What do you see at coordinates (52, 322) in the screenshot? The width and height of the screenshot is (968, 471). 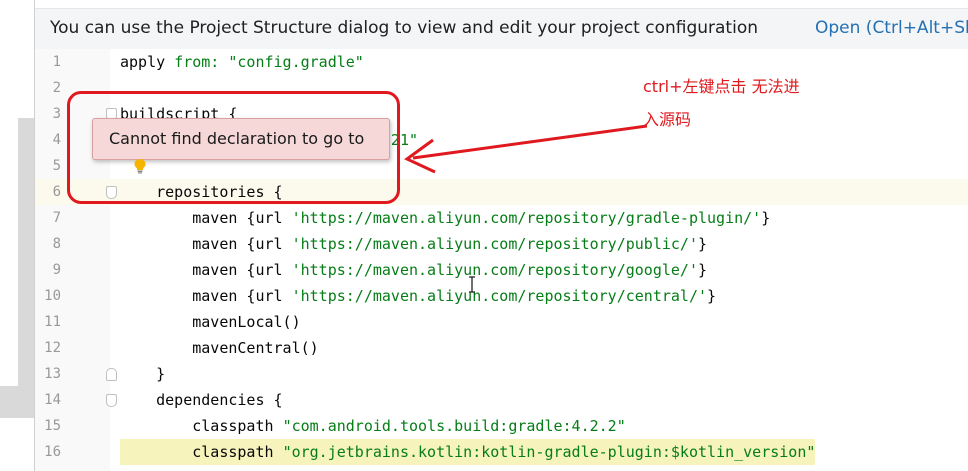 I see `line-number: 11` at bounding box center [52, 322].